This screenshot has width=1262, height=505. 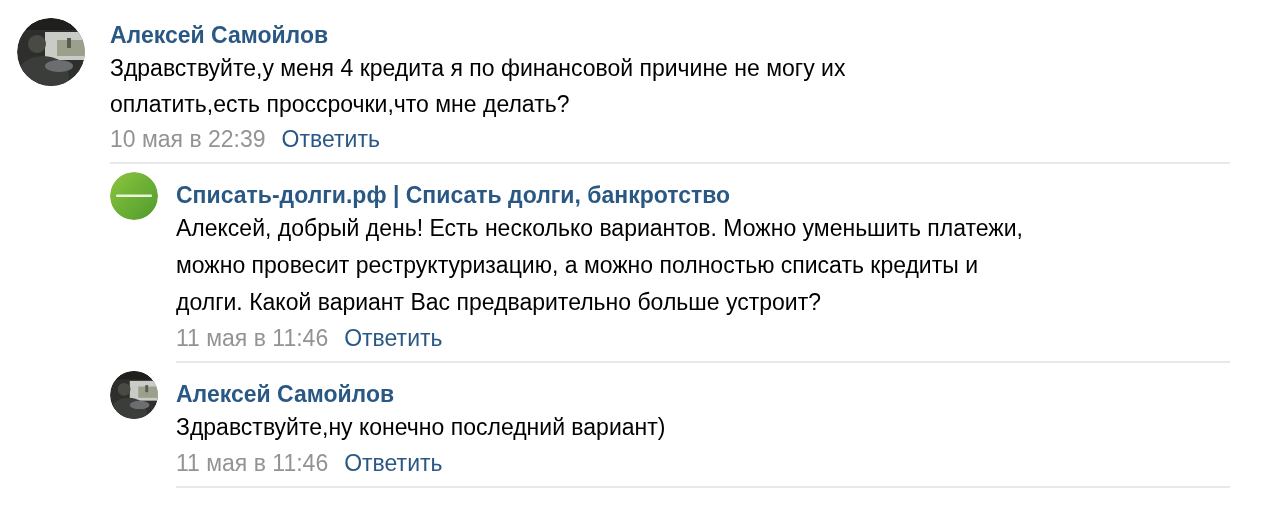 I want to click on comment-text: Здравствуйте,у меня 4 кредита я по финансовой причине не могу их оплатить,есть проссрочки,что мне делать?, so click(x=478, y=86).